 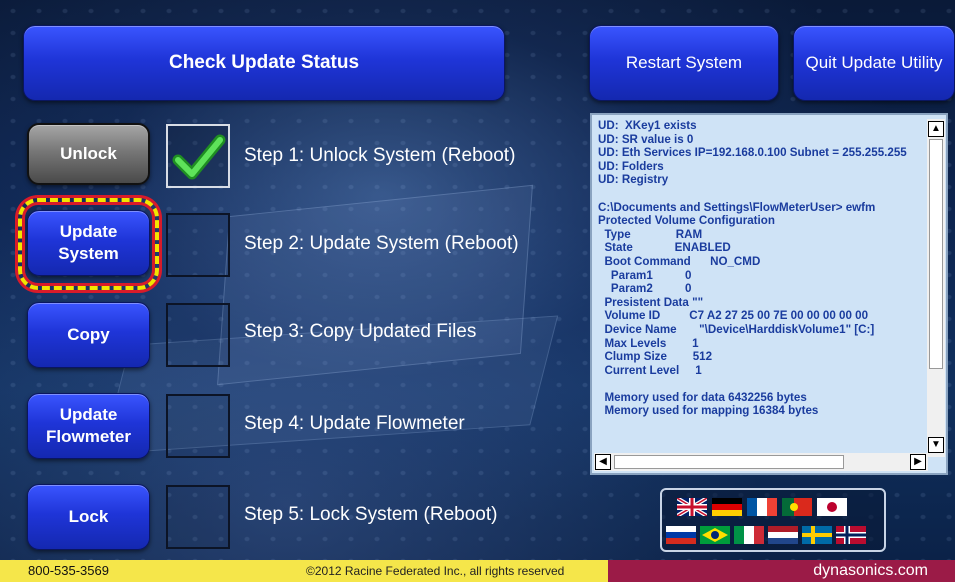 I want to click on check-update-status-label: Check Update Status, so click(x=264, y=62).